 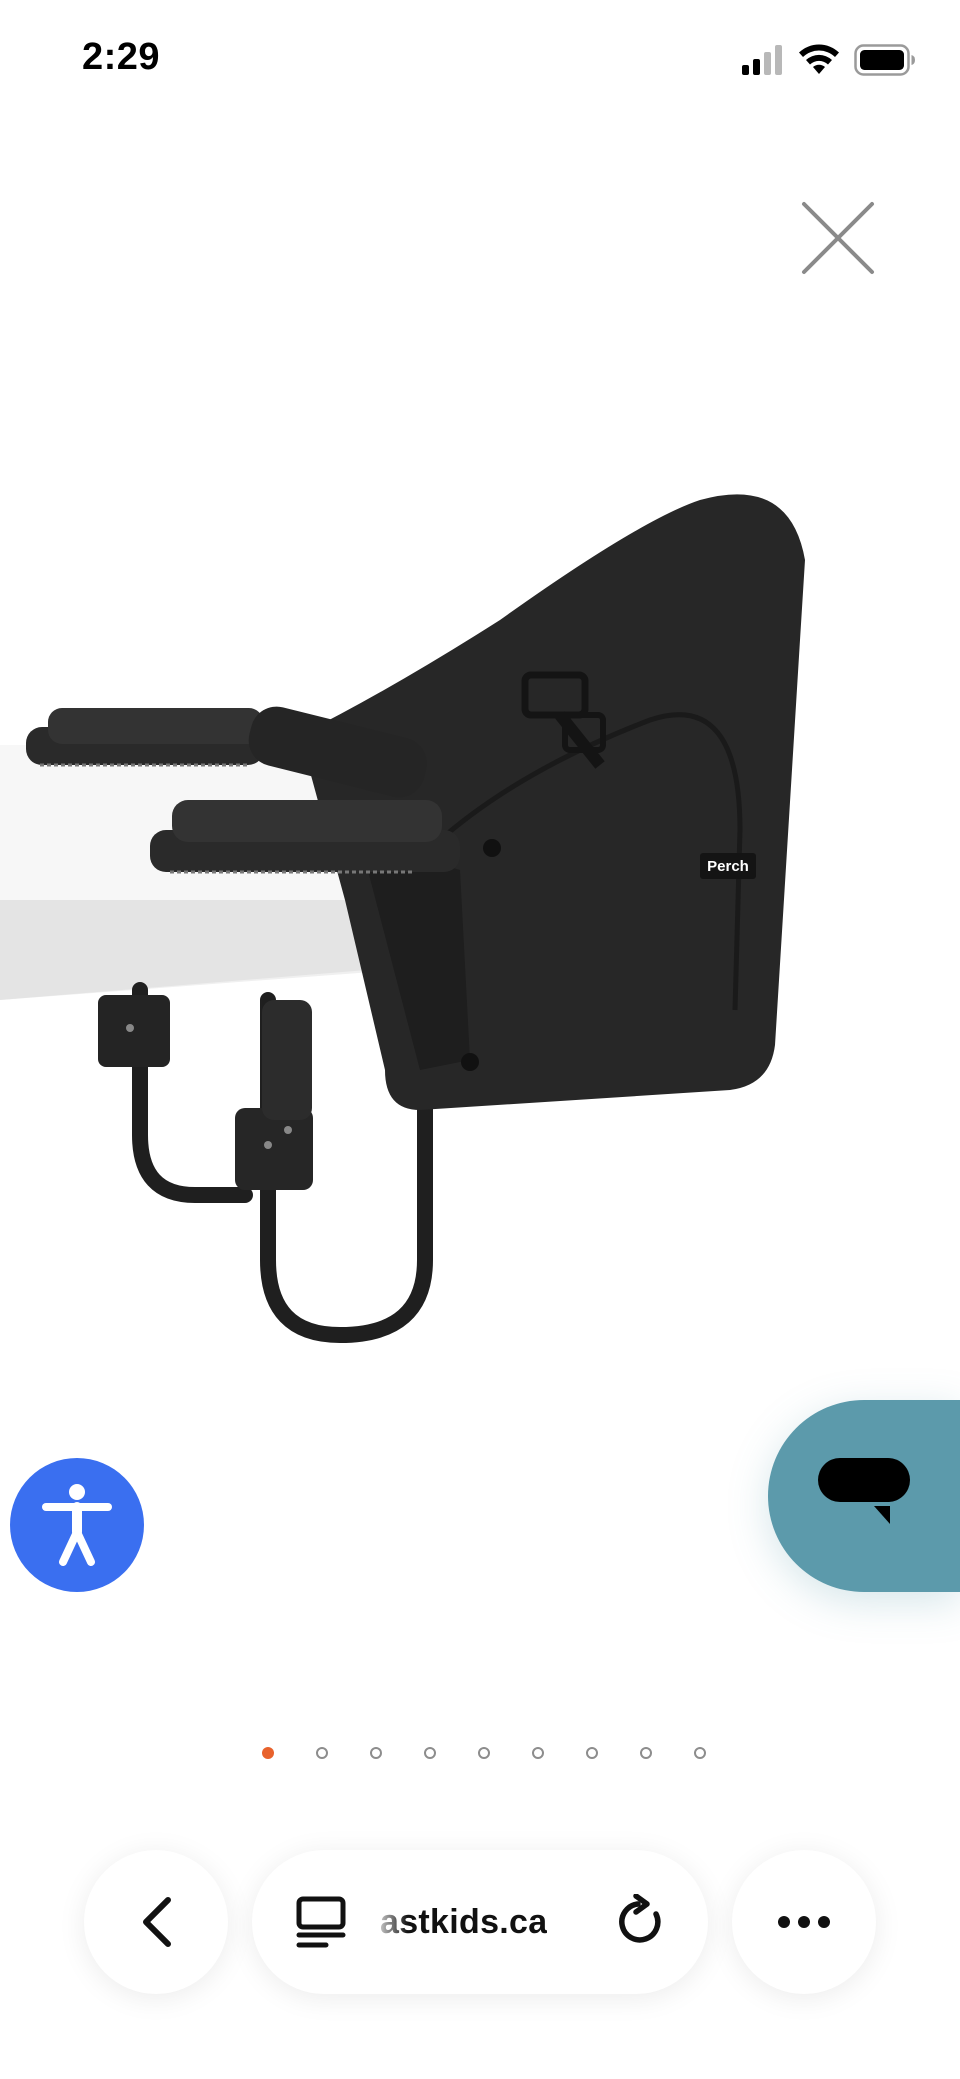 I want to click on reload-icon, so click(x=642, y=1922).